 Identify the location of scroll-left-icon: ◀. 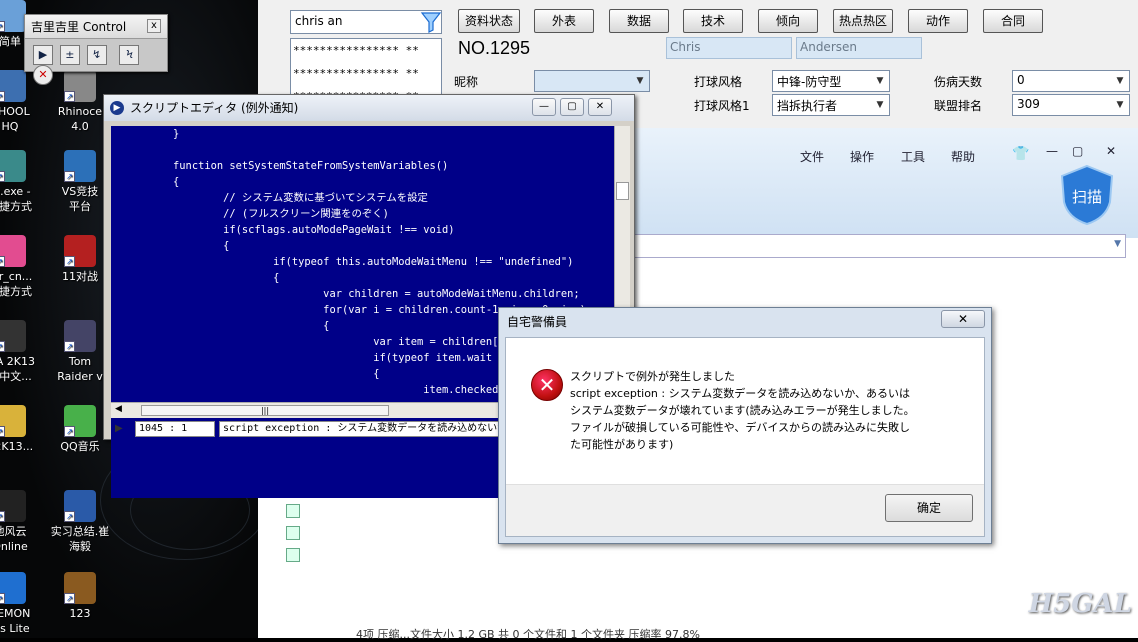
(118, 409).